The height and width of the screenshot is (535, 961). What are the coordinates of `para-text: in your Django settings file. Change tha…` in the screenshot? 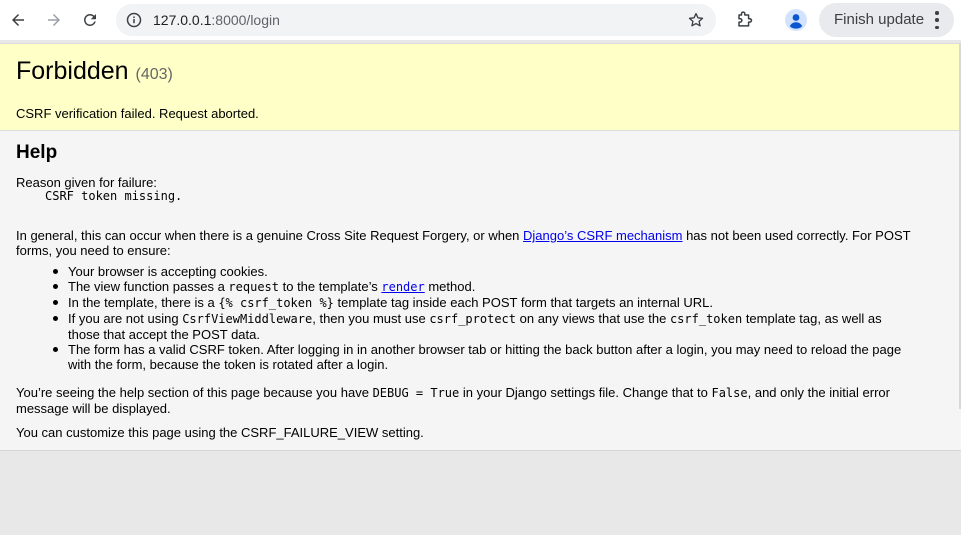 It's located at (585, 392).